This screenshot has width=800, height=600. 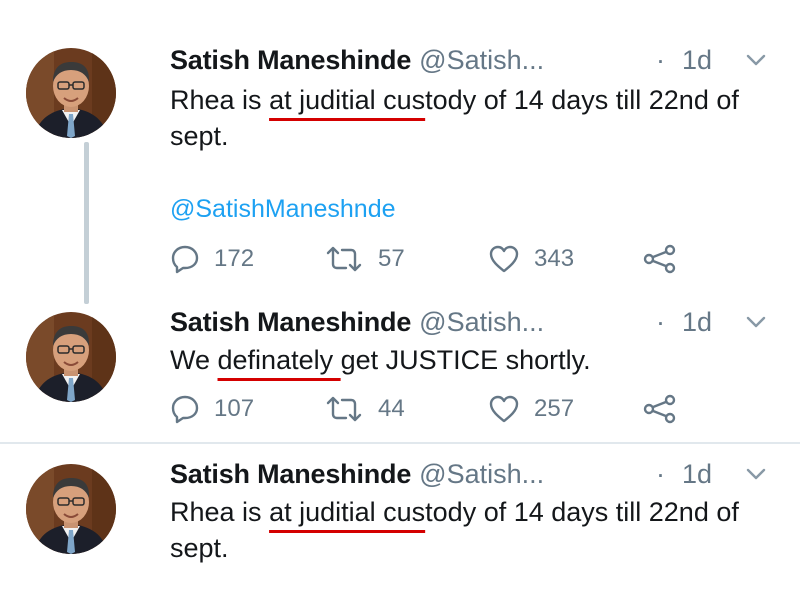 What do you see at coordinates (391, 408) in the screenshot?
I see `retweet-count: 44` at bounding box center [391, 408].